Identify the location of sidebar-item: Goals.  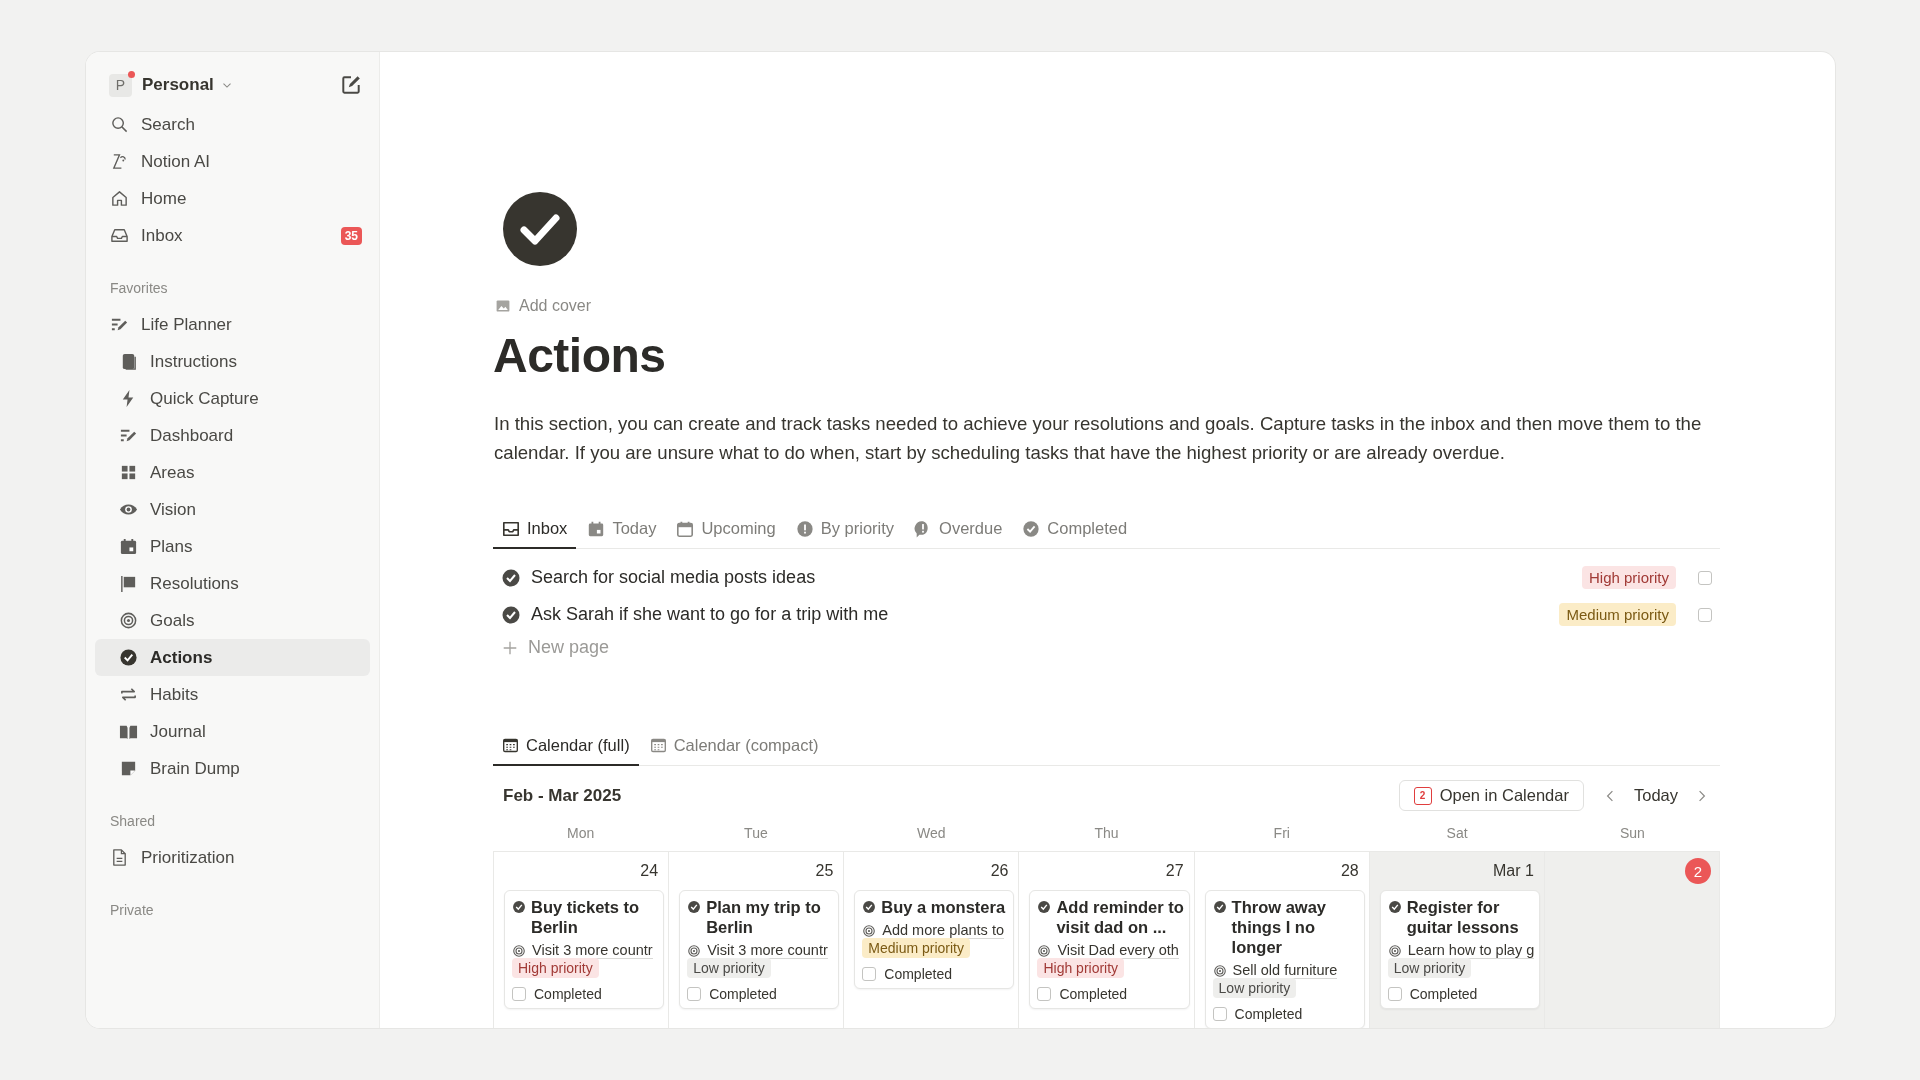
(232, 620).